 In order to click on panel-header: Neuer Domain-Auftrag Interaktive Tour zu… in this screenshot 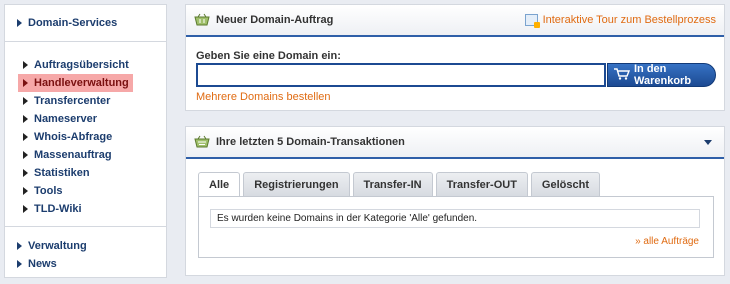, I will do `click(455, 21)`.